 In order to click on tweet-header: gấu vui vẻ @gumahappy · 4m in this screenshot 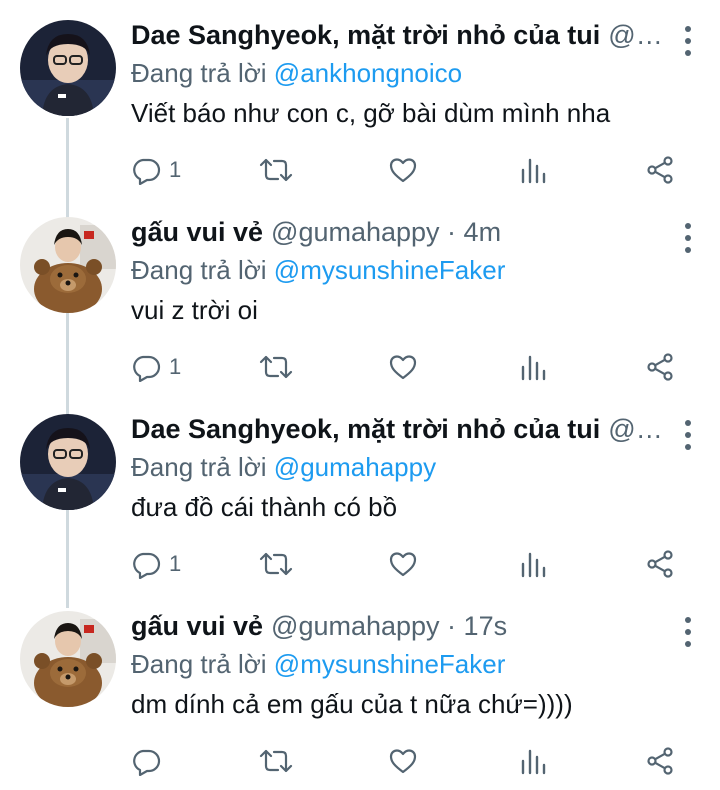, I will do `click(401, 235)`.